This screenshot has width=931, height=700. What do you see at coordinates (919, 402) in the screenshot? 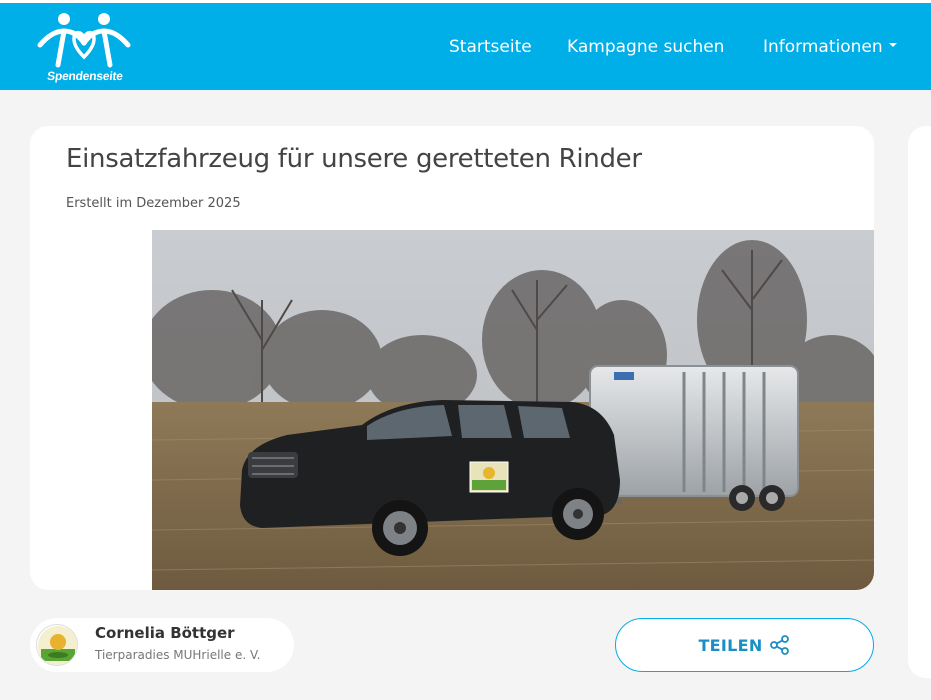
I see `side-card` at bounding box center [919, 402].